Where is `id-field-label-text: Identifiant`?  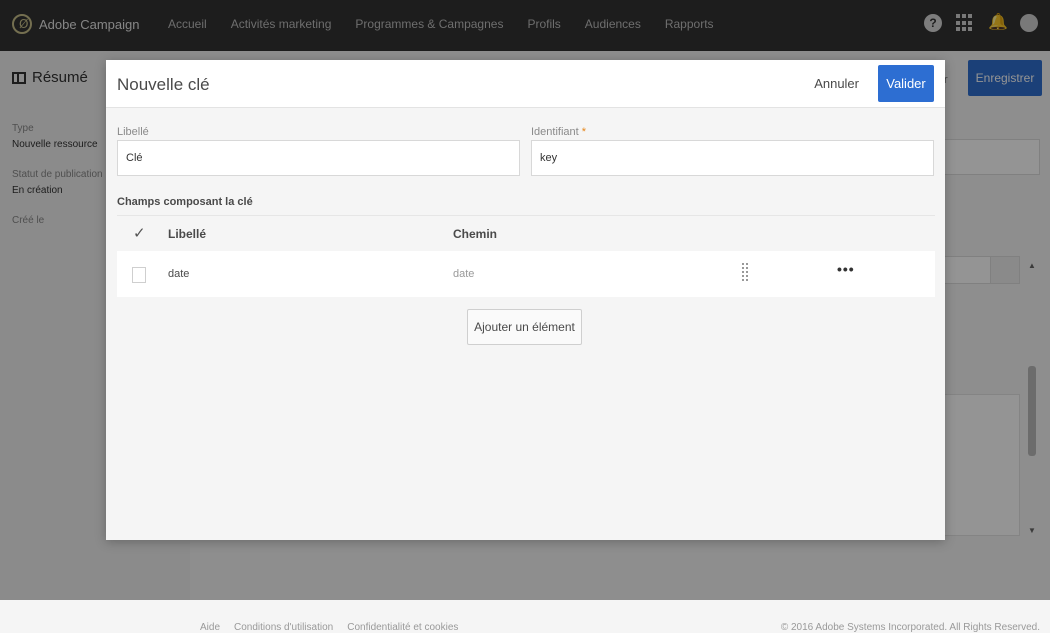 id-field-label-text: Identifiant is located at coordinates (555, 132).